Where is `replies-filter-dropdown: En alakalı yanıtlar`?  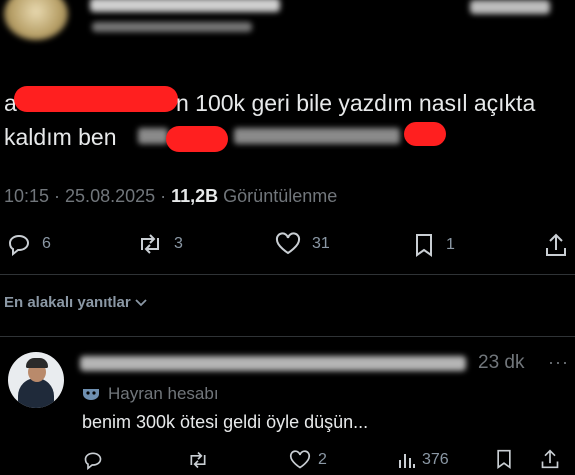
replies-filter-dropdown: En alakalı yanıtlar is located at coordinates (76, 302).